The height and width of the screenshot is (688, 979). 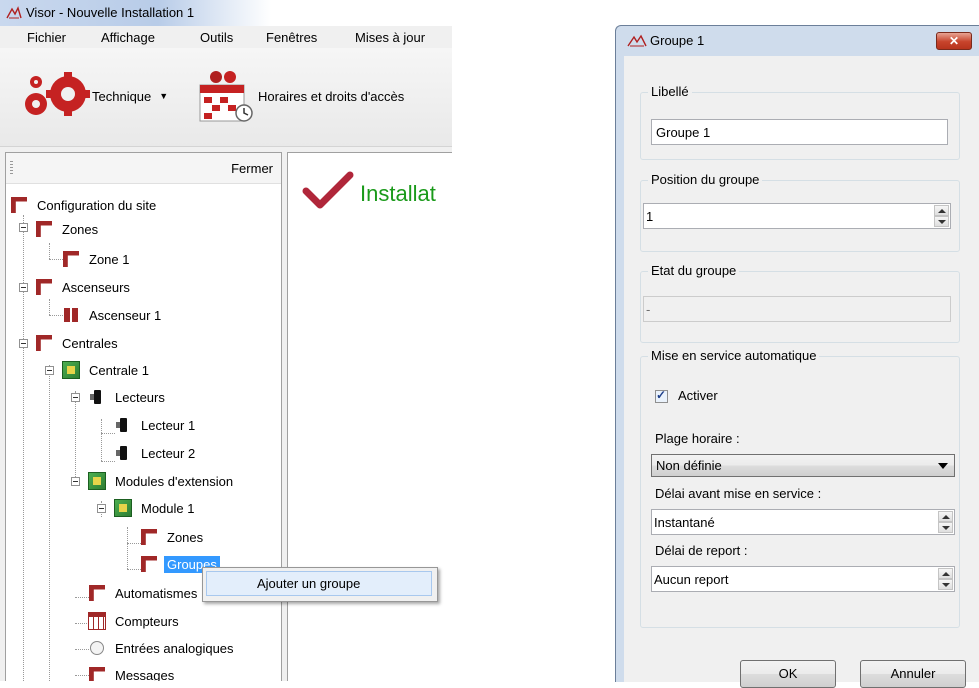 What do you see at coordinates (128, 37) in the screenshot?
I see `menu-affichage: Affichage` at bounding box center [128, 37].